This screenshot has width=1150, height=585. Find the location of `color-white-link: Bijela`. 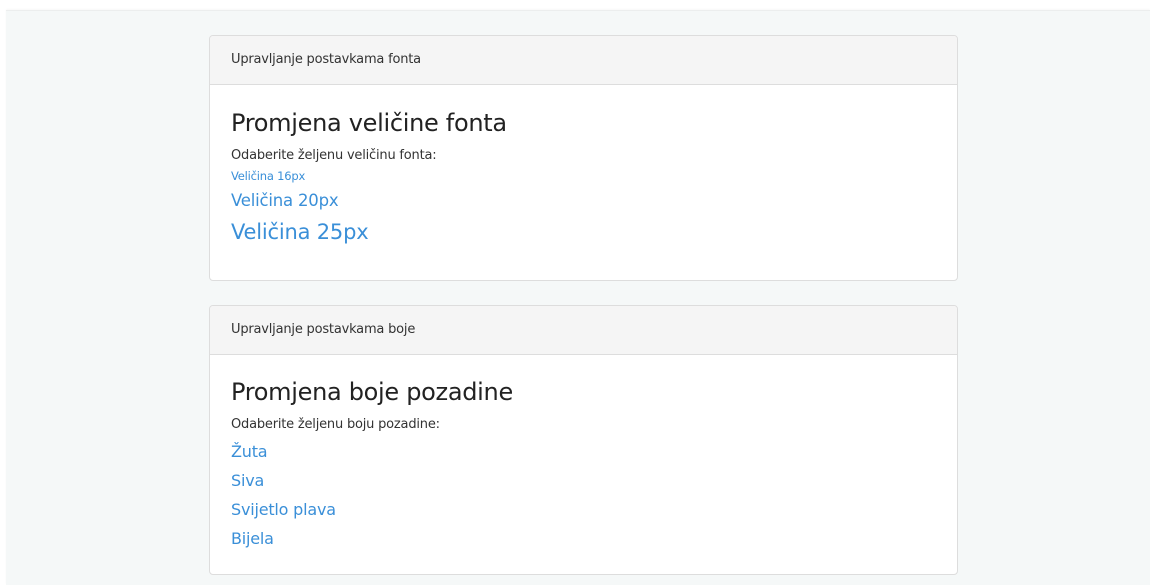

color-white-link: Bijela is located at coordinates (594, 538).